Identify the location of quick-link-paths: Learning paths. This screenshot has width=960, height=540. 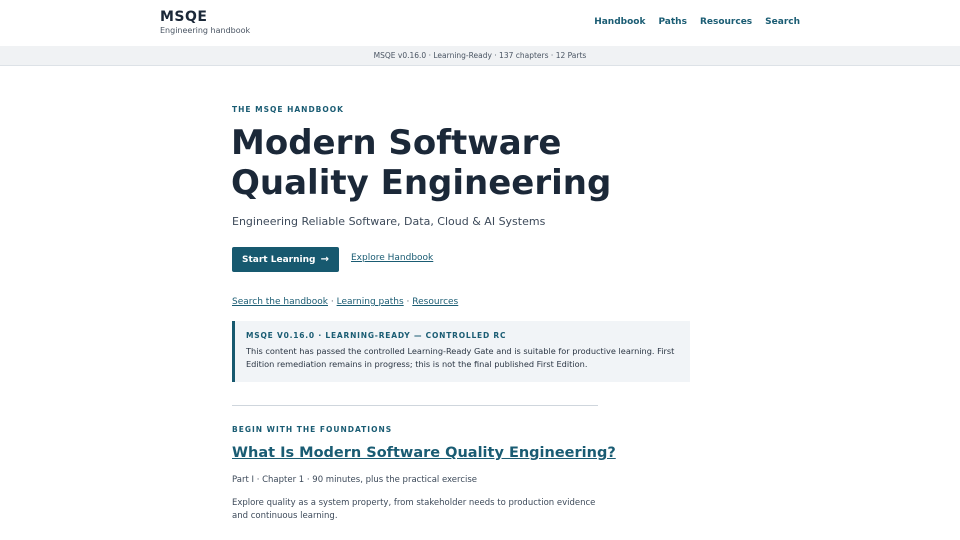
(370, 302).